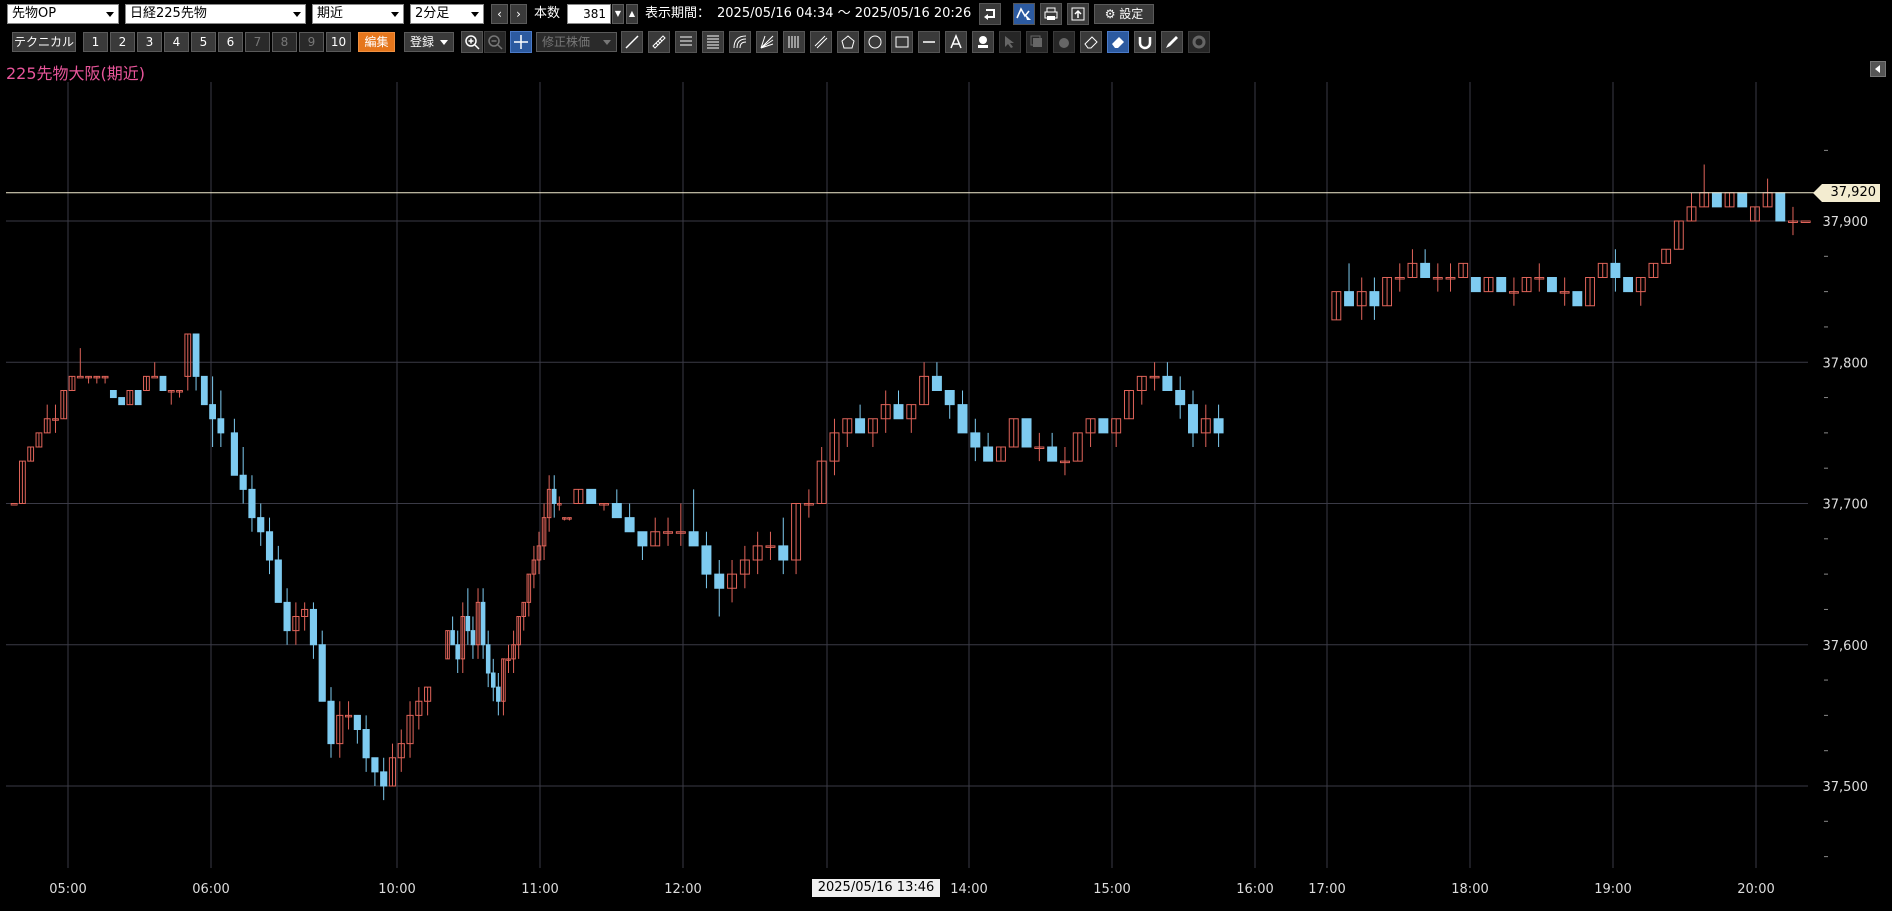 The width and height of the screenshot is (1892, 911). What do you see at coordinates (1846, 363) in the screenshot?
I see `y-tick-label: 37,800` at bounding box center [1846, 363].